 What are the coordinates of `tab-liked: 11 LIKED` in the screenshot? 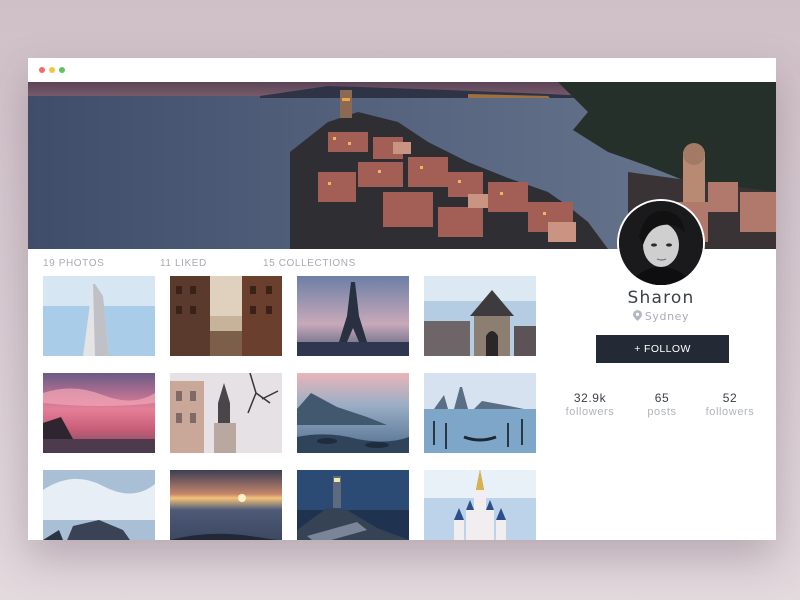 It's located at (183, 263).